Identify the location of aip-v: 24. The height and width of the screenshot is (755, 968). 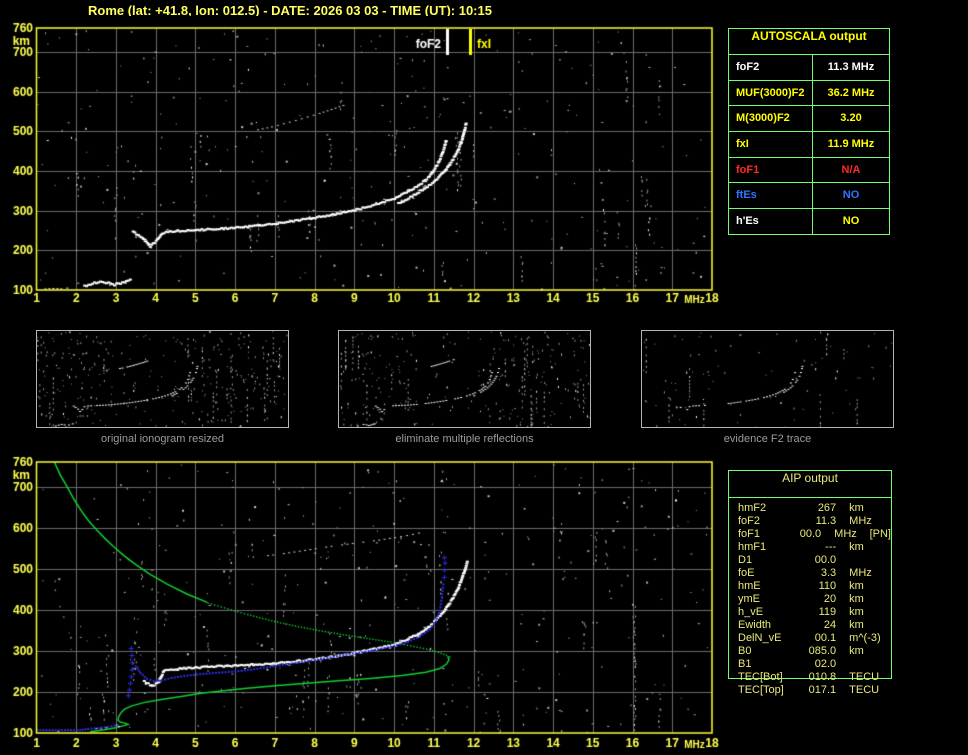
(830, 625).